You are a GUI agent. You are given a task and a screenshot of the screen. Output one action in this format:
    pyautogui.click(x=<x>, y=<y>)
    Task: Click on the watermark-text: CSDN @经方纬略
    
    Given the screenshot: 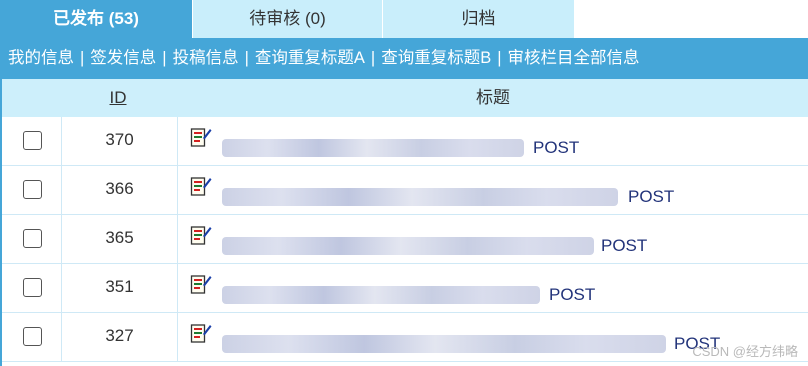 What is the action you would take?
    pyautogui.click(x=745, y=351)
    